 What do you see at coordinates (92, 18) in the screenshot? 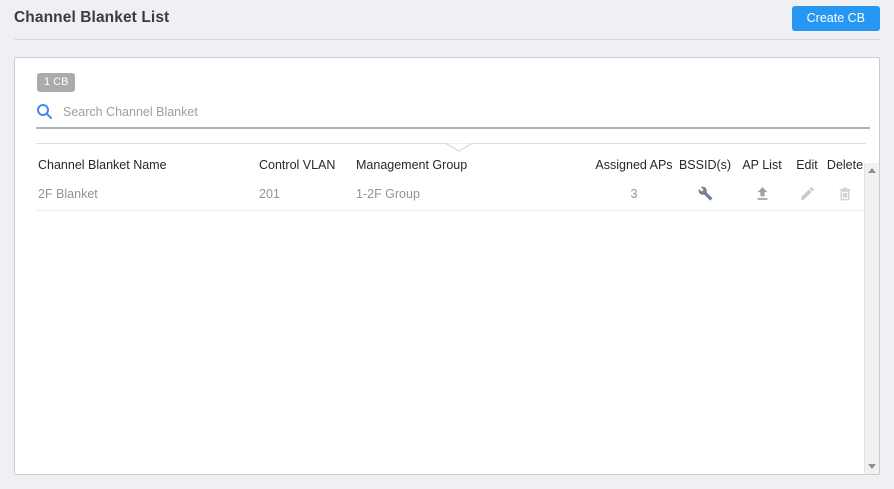
I see `page-title: Channel Blanket List` at bounding box center [92, 18].